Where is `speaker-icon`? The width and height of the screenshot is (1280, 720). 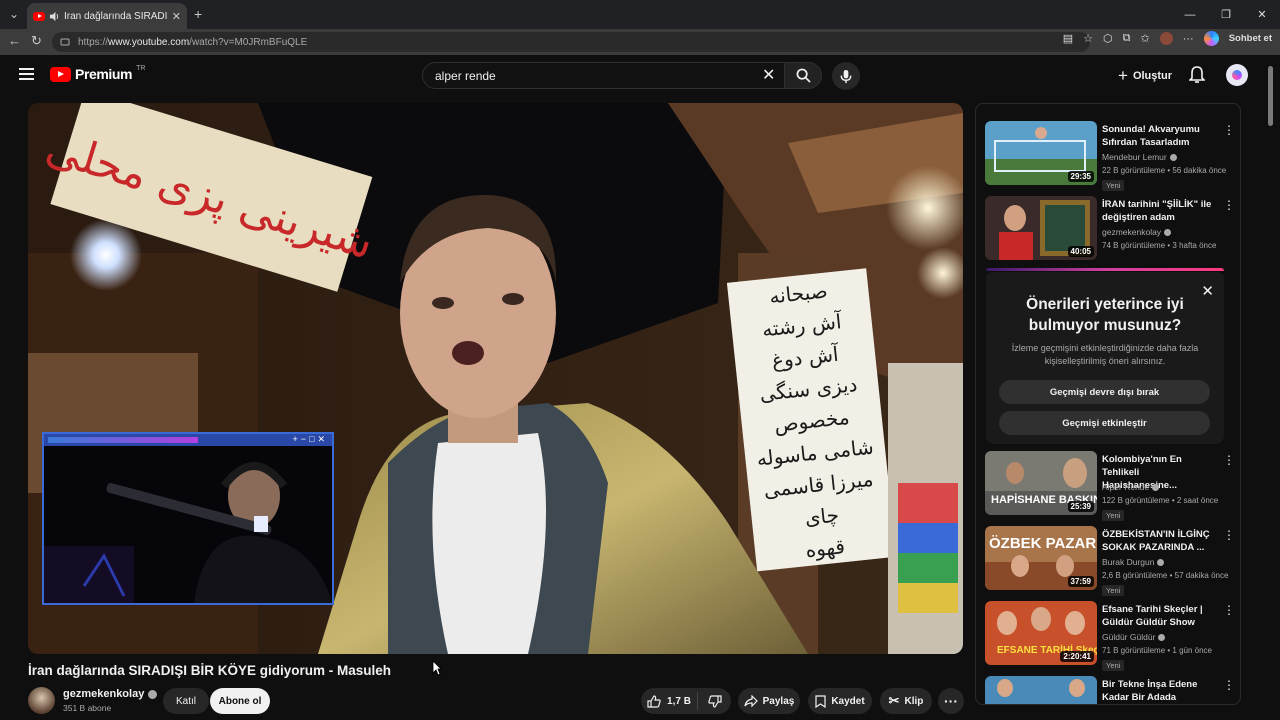 speaker-icon is located at coordinates (54, 16).